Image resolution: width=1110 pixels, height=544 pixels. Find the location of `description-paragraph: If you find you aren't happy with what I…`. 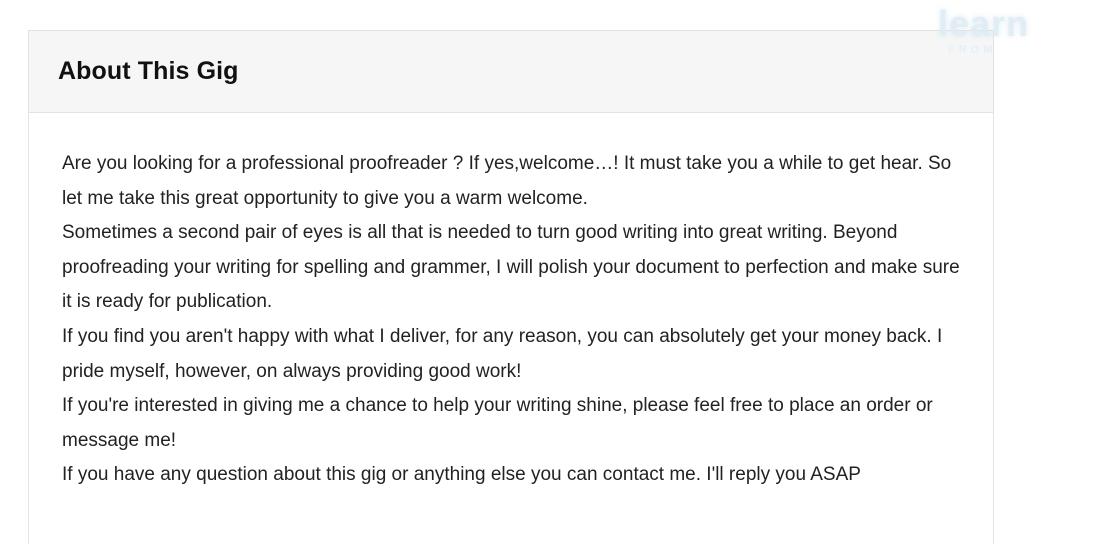

description-paragraph: If you find you aren't happy with what I… is located at coordinates (502, 353).